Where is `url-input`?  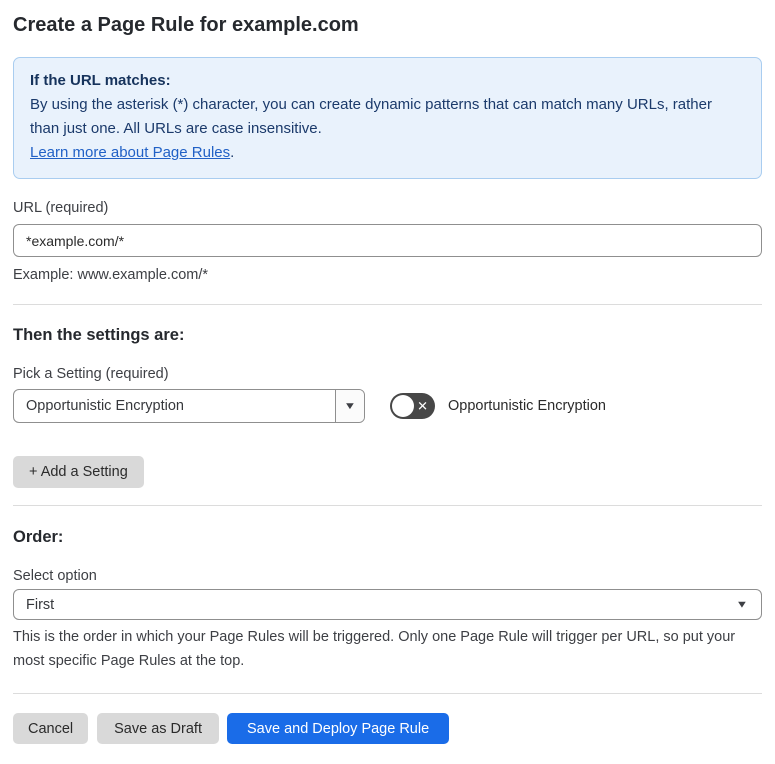
url-input is located at coordinates (387, 240).